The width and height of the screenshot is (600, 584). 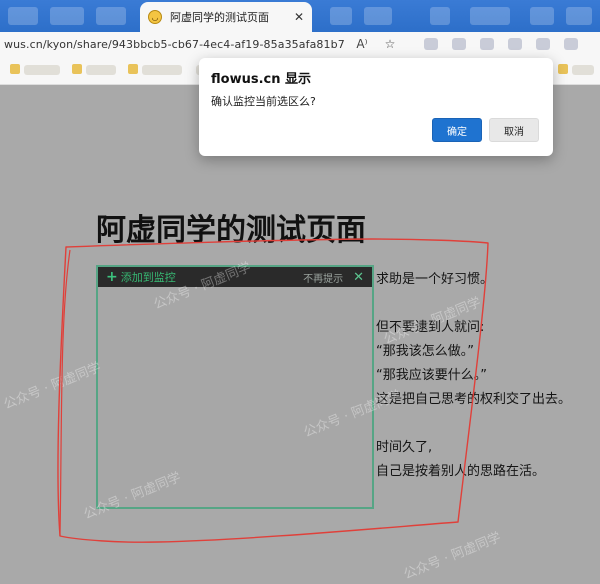 I want to click on cancel-button: 取消, so click(x=514, y=130).